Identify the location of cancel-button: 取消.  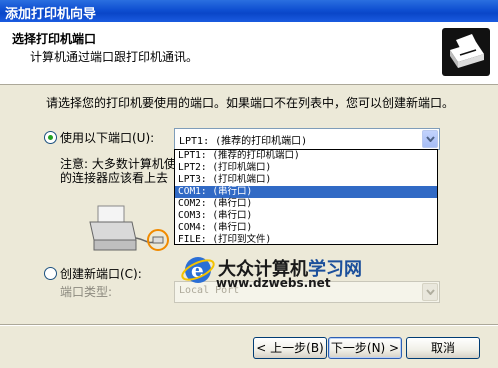
(443, 348).